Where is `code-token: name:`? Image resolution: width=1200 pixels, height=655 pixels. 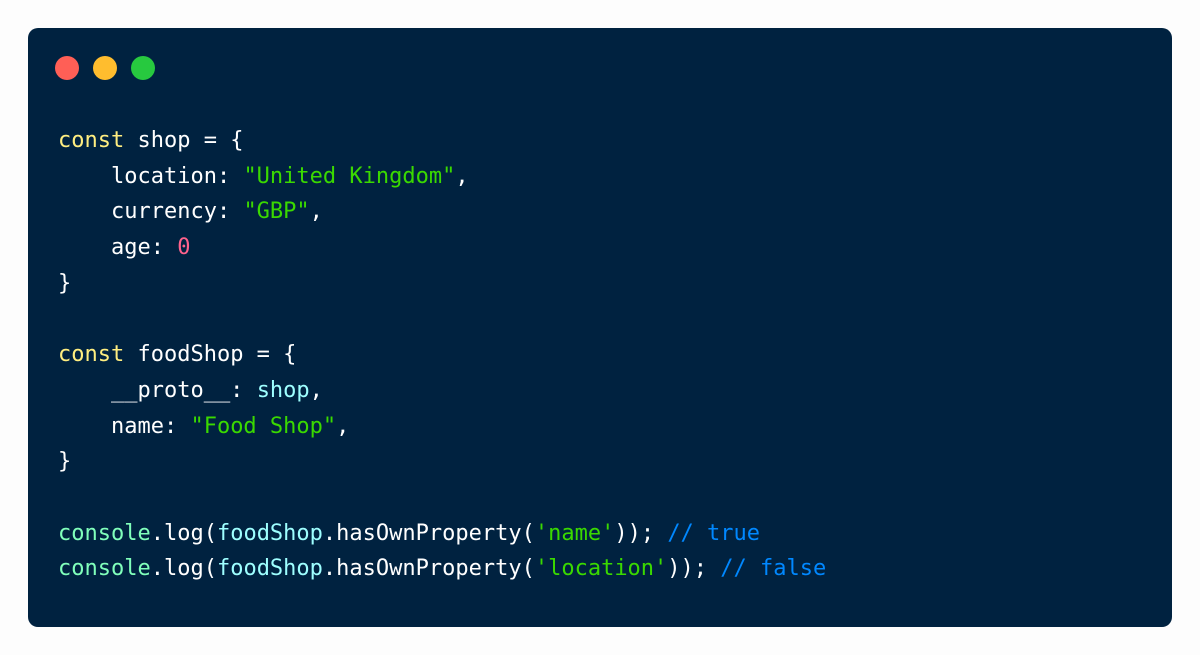 code-token: name: is located at coordinates (124, 426).